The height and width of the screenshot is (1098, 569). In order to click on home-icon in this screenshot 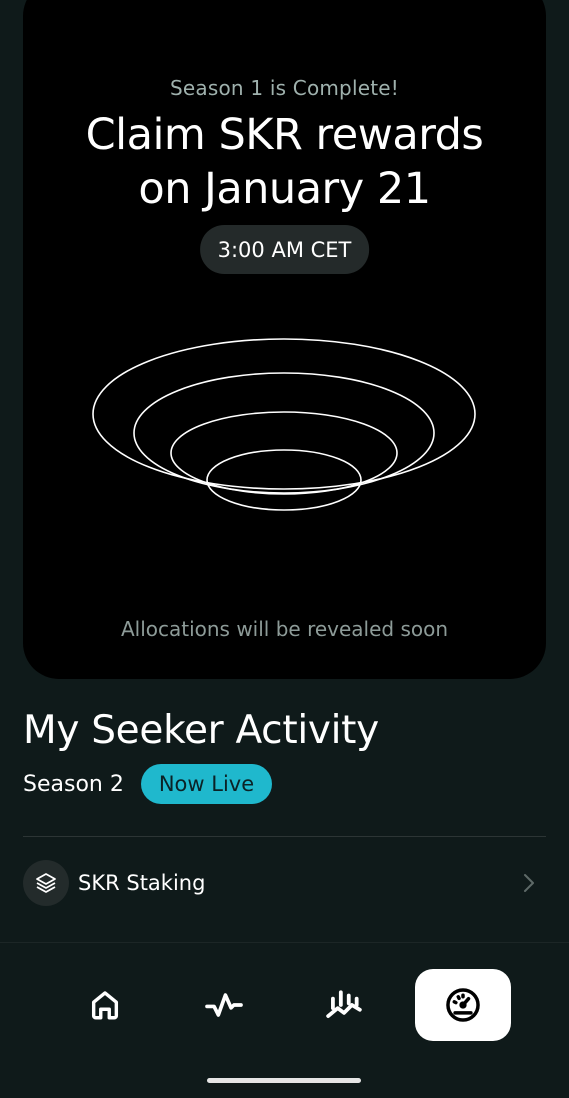, I will do `click(105, 1005)`.